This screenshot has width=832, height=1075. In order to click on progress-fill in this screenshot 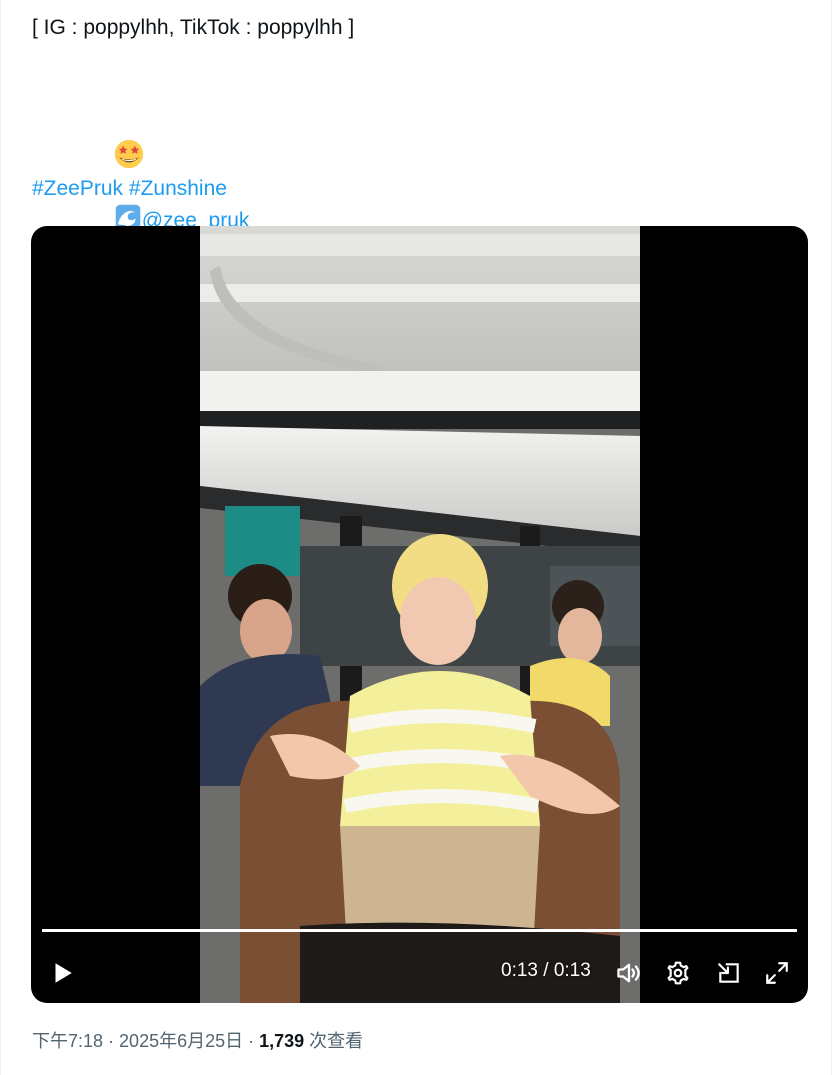, I will do `click(419, 930)`.